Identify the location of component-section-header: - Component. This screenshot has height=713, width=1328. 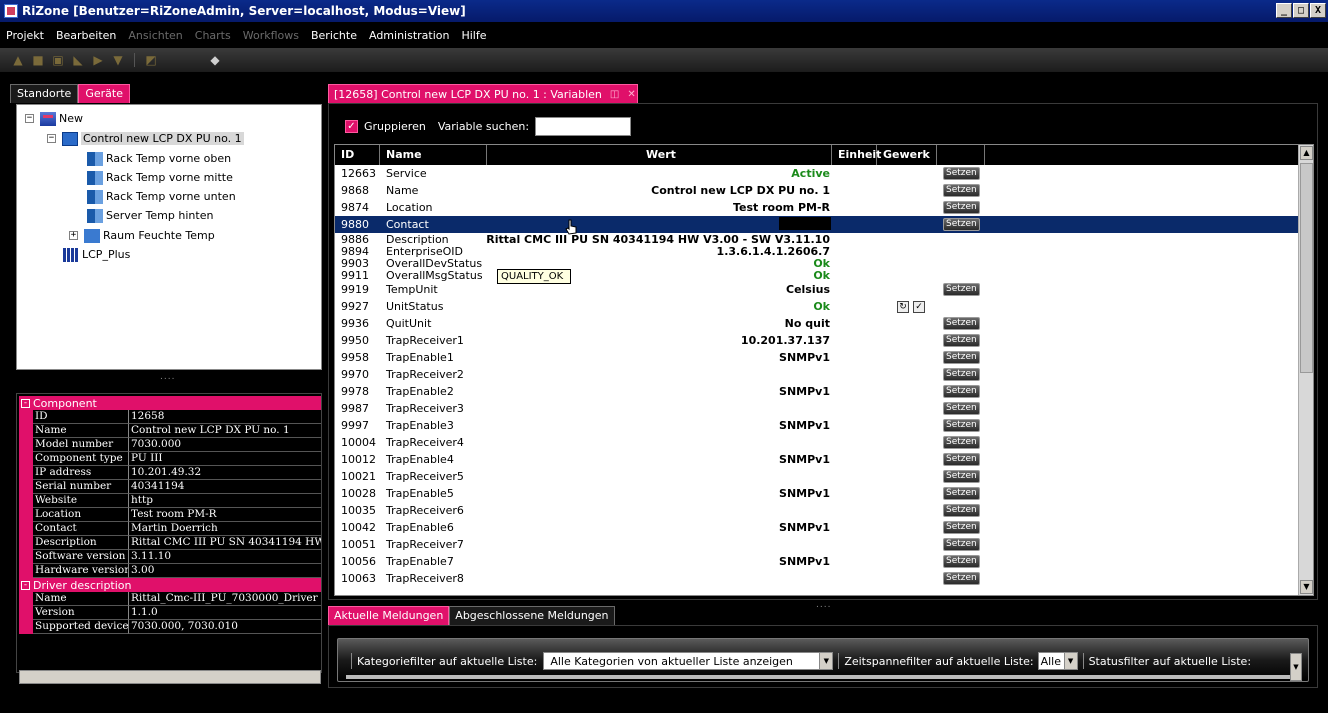
(170, 403).